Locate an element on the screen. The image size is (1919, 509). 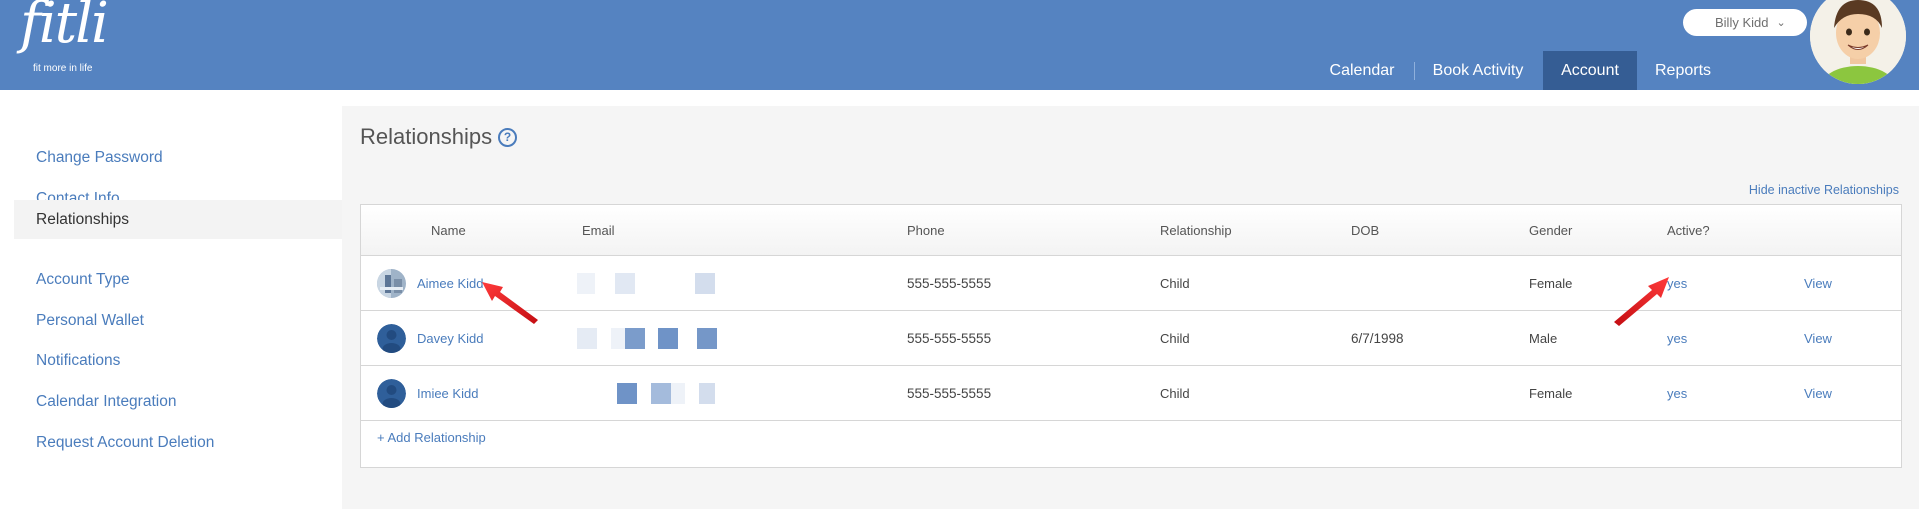
add-relationship-link: + Add Relationship is located at coordinates (431, 437).